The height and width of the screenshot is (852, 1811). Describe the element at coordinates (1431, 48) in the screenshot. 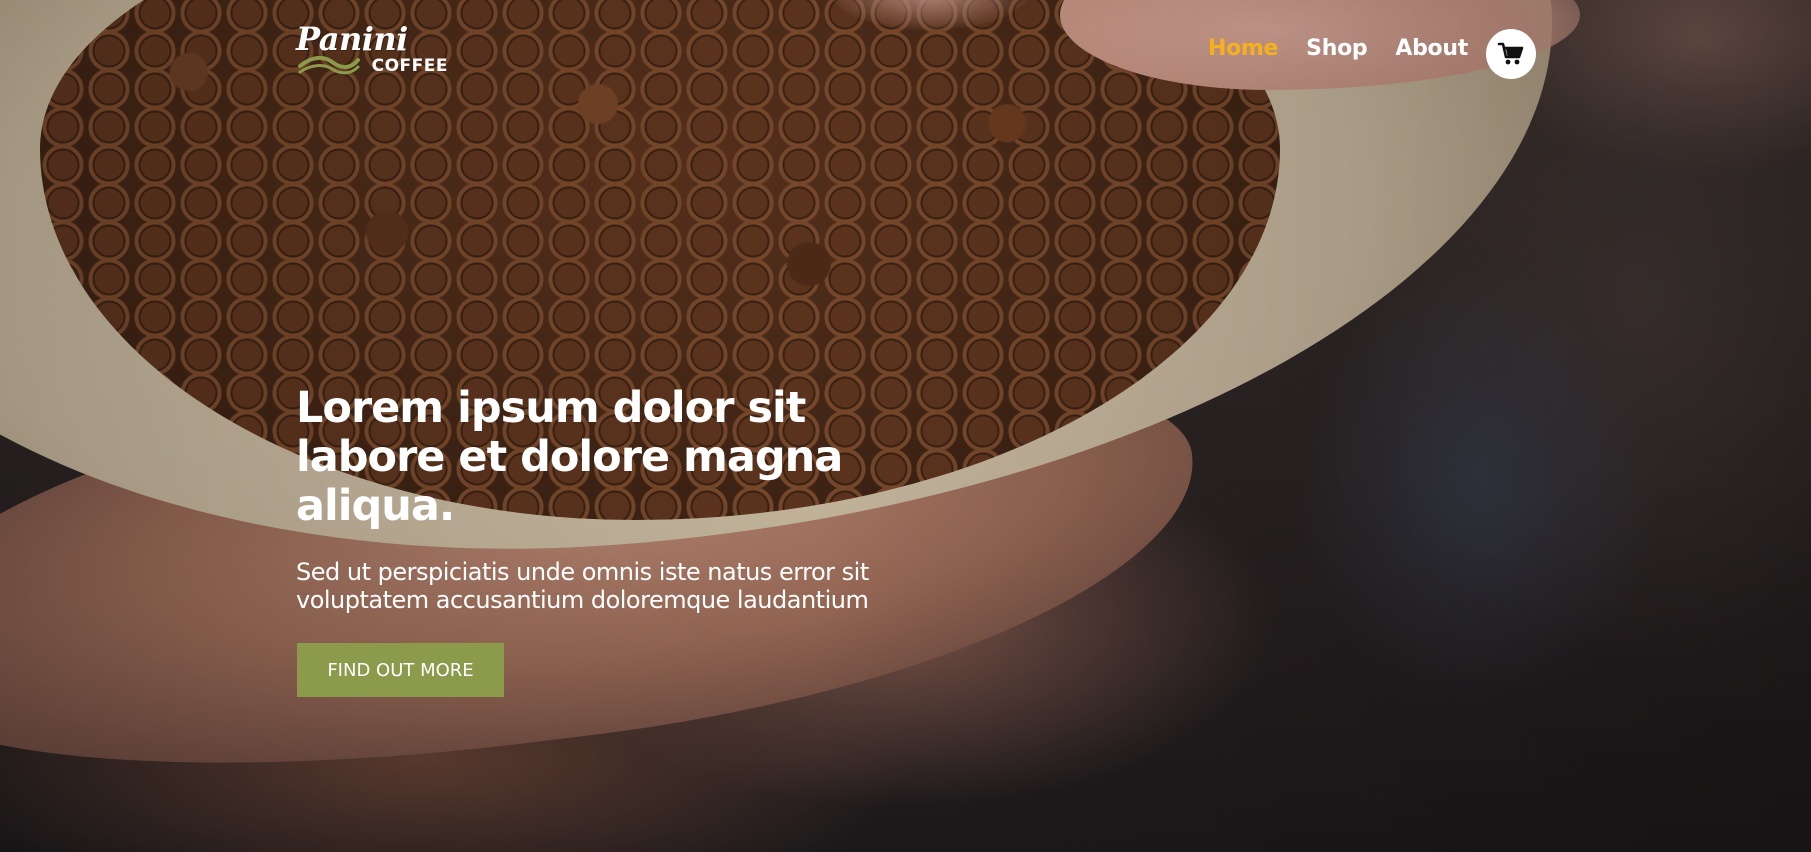

I see `nav-about: About` at that location.